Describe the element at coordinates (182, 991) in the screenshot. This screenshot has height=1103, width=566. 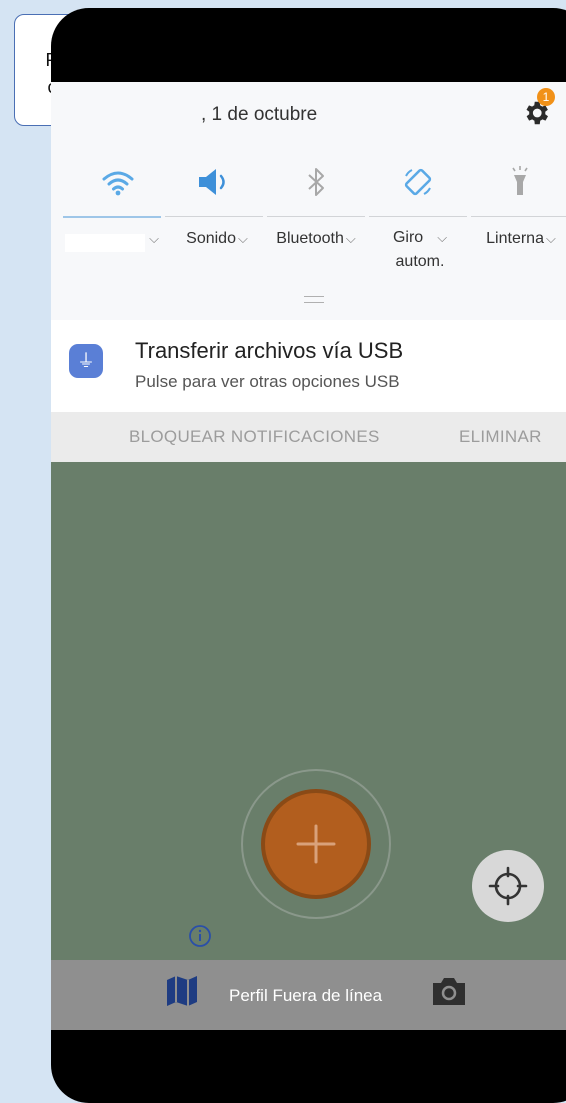
I see `map-icon` at that location.